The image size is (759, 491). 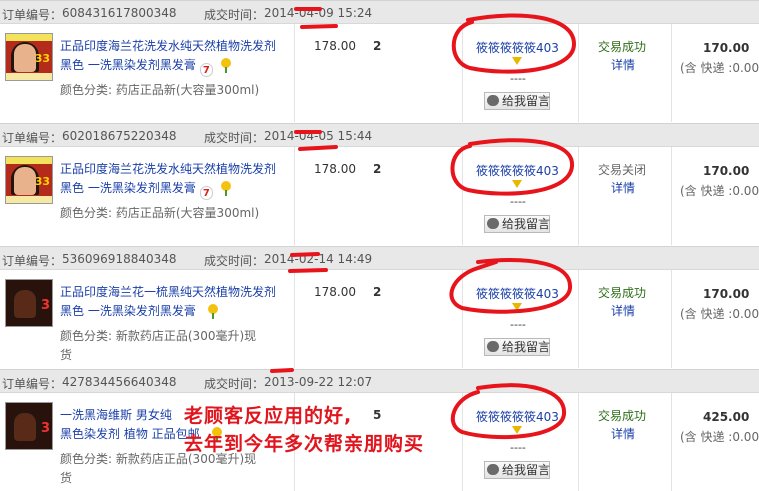 I want to click on order-total: 425.00, so click(x=726, y=417).